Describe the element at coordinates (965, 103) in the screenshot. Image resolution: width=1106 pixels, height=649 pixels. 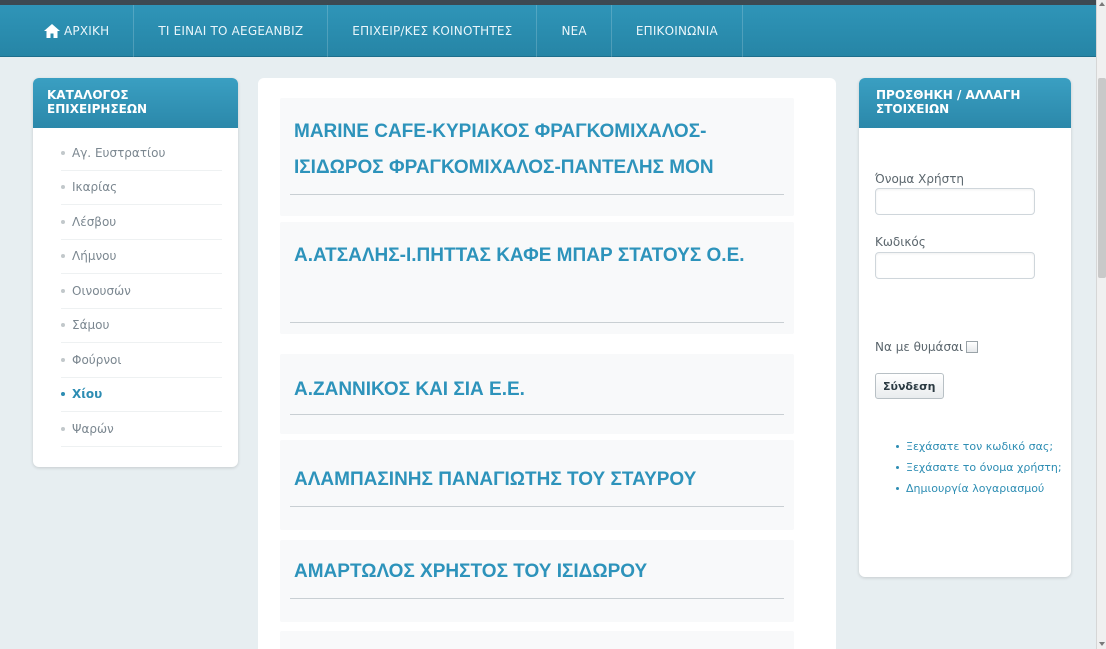
I see `login-title: ΠΡΟΣΘΗΚΗ / ΑΛΛΑΓΗ ΣΤΟΙΧΕΙΩΝ` at that location.